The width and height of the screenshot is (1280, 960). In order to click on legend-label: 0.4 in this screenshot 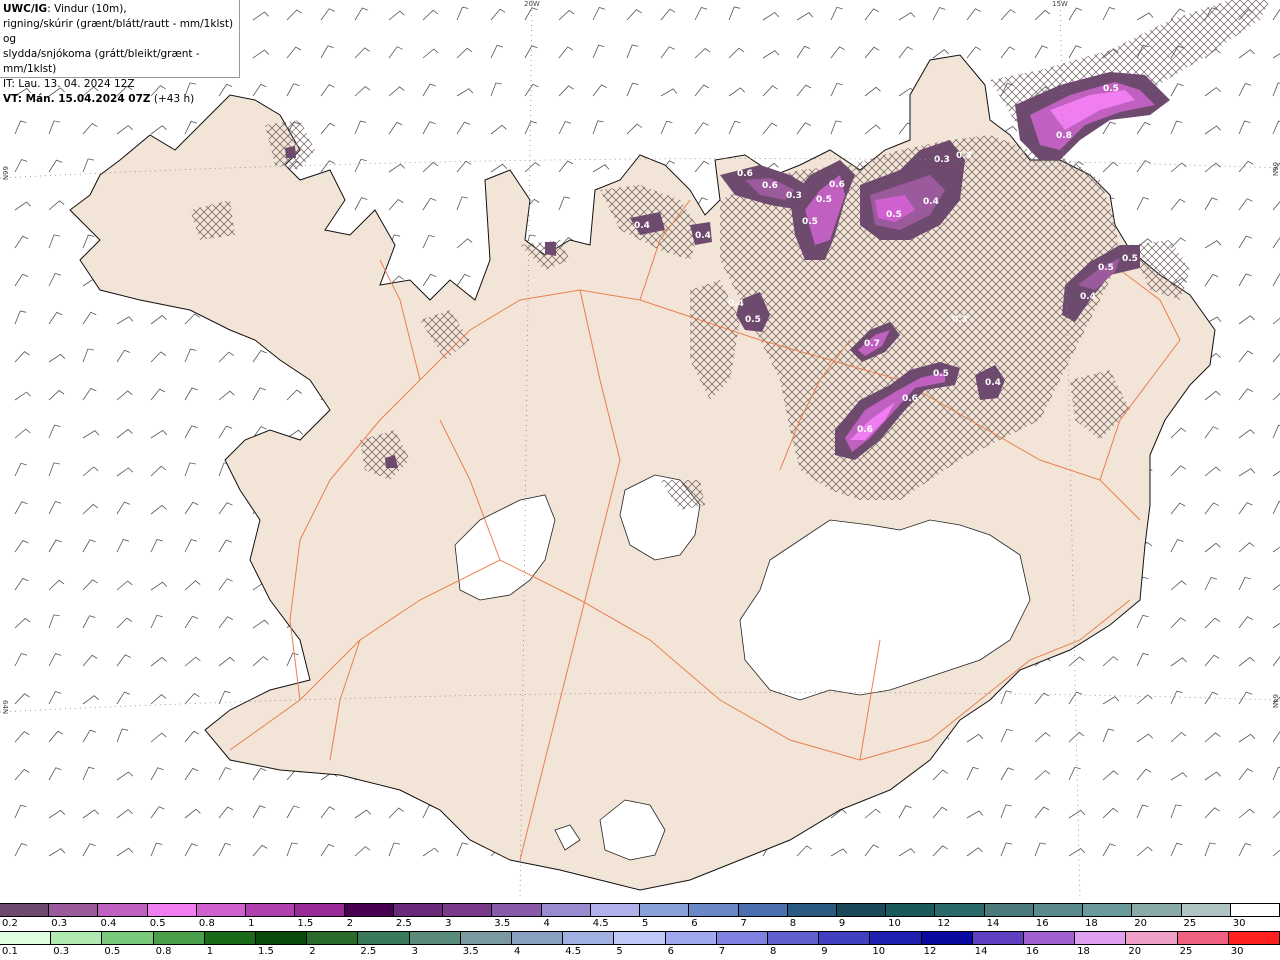, I will do `click(108, 923)`.